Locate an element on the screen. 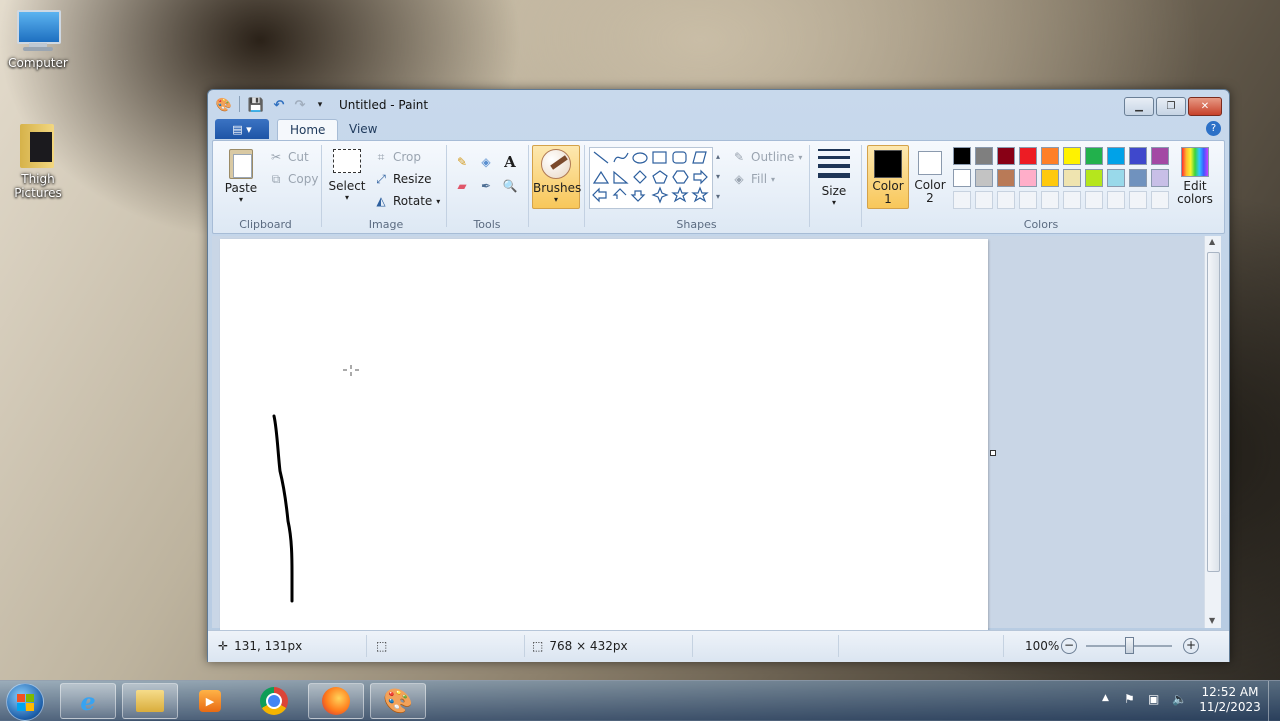 The image size is (1280, 721). outline-label: Outline is located at coordinates (773, 157).